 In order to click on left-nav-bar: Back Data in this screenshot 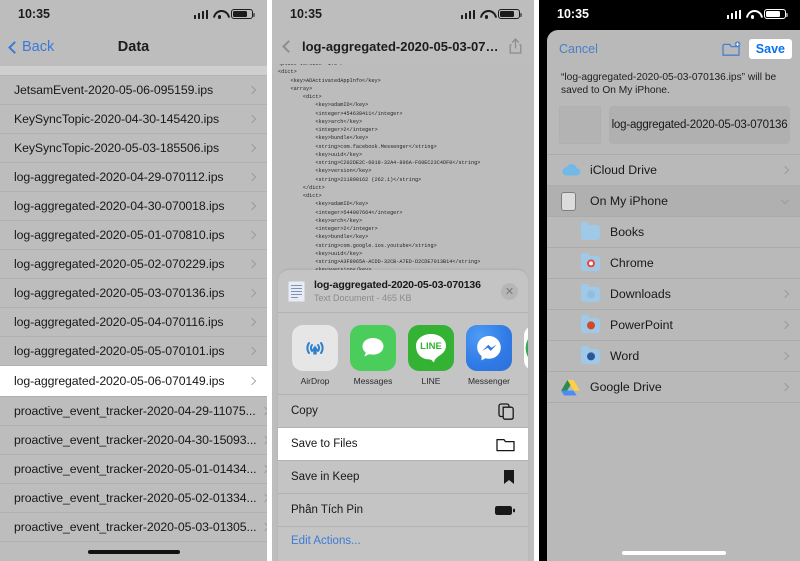, I will do `click(133, 47)`.